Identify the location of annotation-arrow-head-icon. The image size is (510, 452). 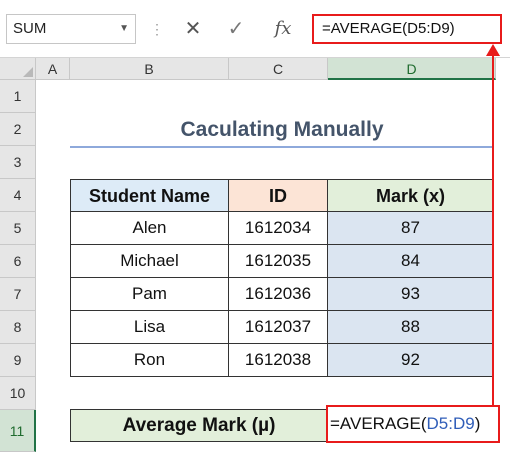
(493, 50).